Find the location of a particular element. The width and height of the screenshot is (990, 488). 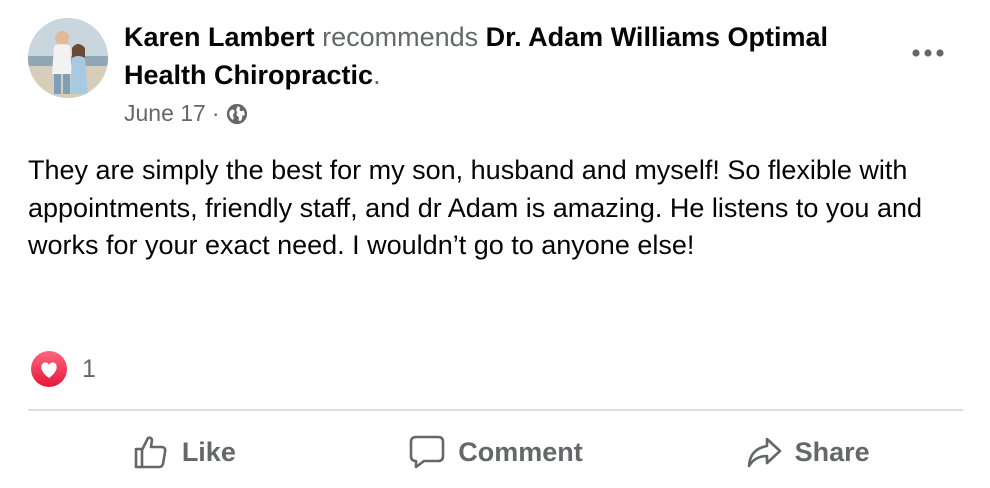

avatar-photo is located at coordinates (68, 58).